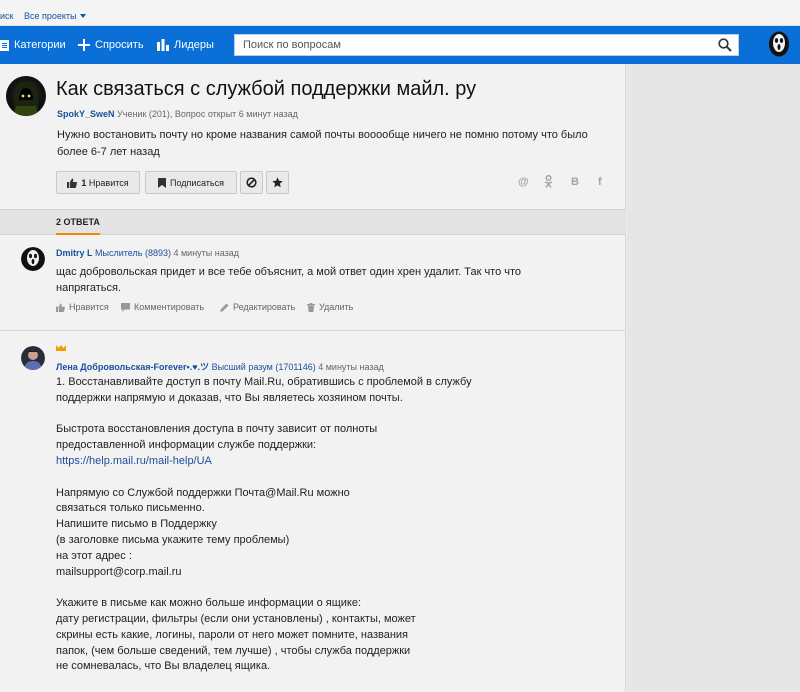 The height and width of the screenshot is (692, 800). What do you see at coordinates (108, 182) in the screenshot?
I see `like-label: Нравится` at bounding box center [108, 182].